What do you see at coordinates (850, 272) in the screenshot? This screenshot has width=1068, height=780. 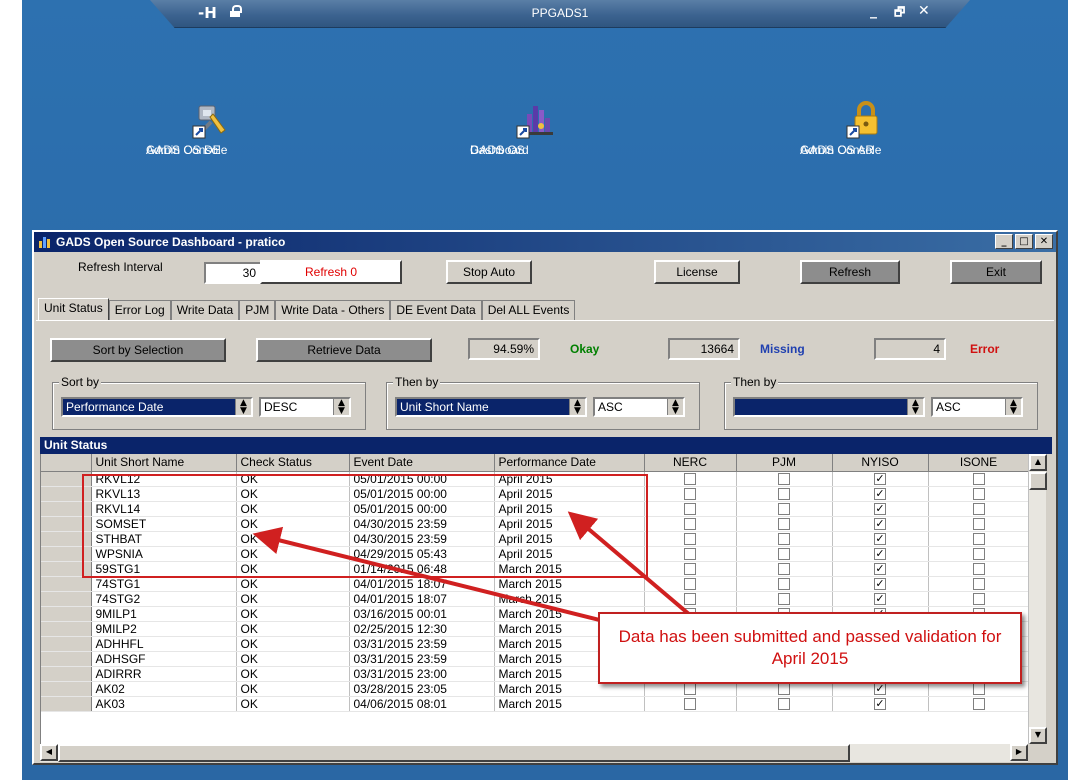 I see `refresh-button: Refresh` at bounding box center [850, 272].